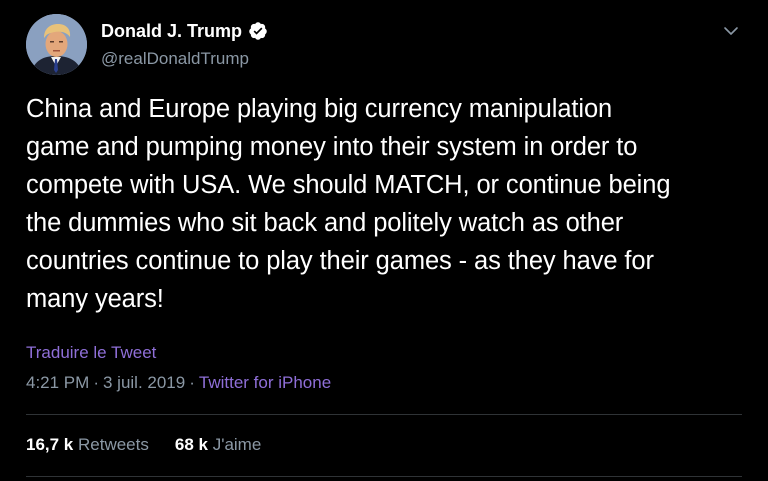 The height and width of the screenshot is (481, 768). I want to click on avatar, so click(56, 44).